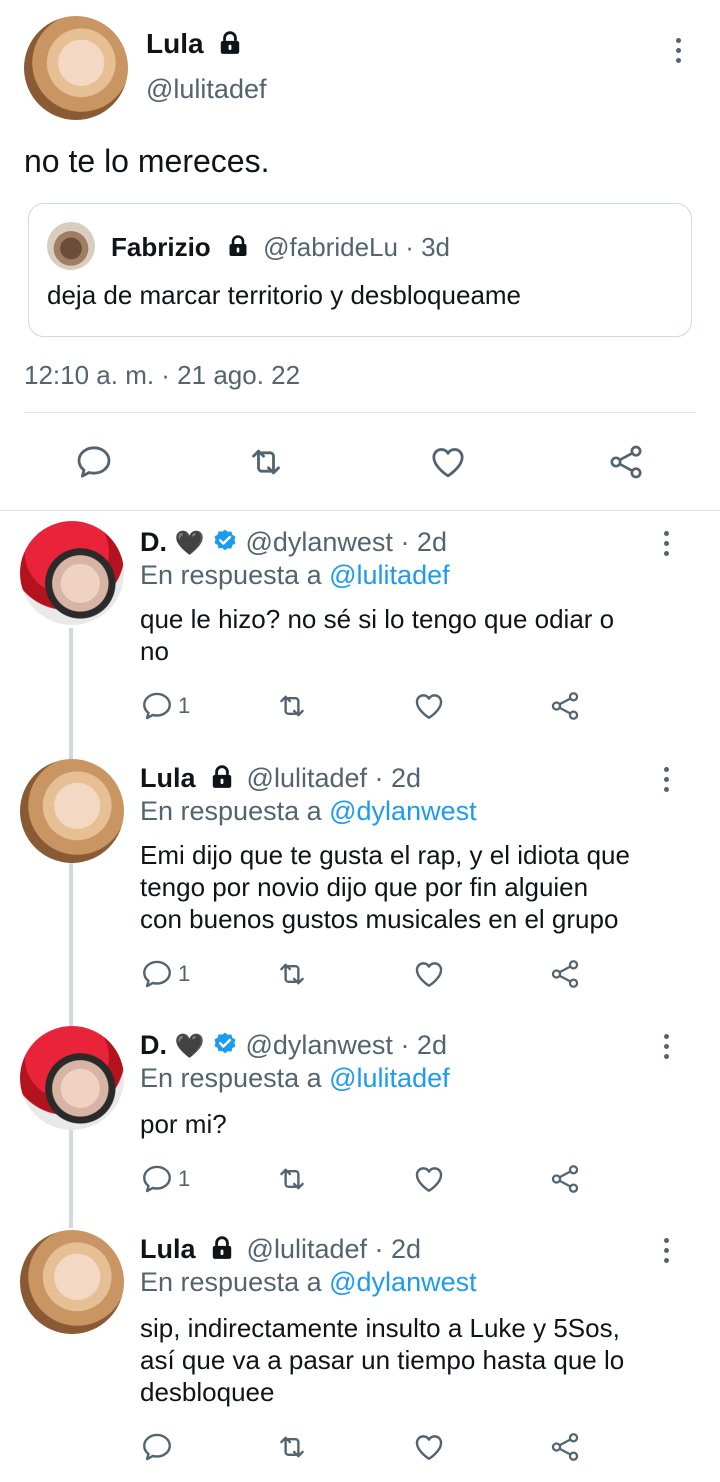 Image resolution: width=720 pixels, height=1482 pixels. I want to click on text-line: desbloquee, so click(207, 1392).